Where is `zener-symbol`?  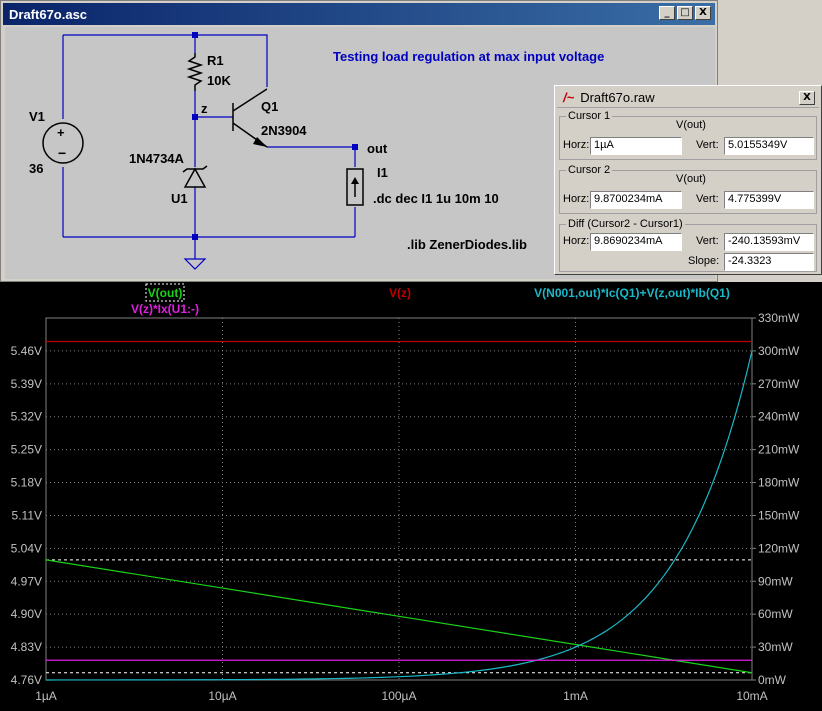 zener-symbol is located at coordinates (195, 176).